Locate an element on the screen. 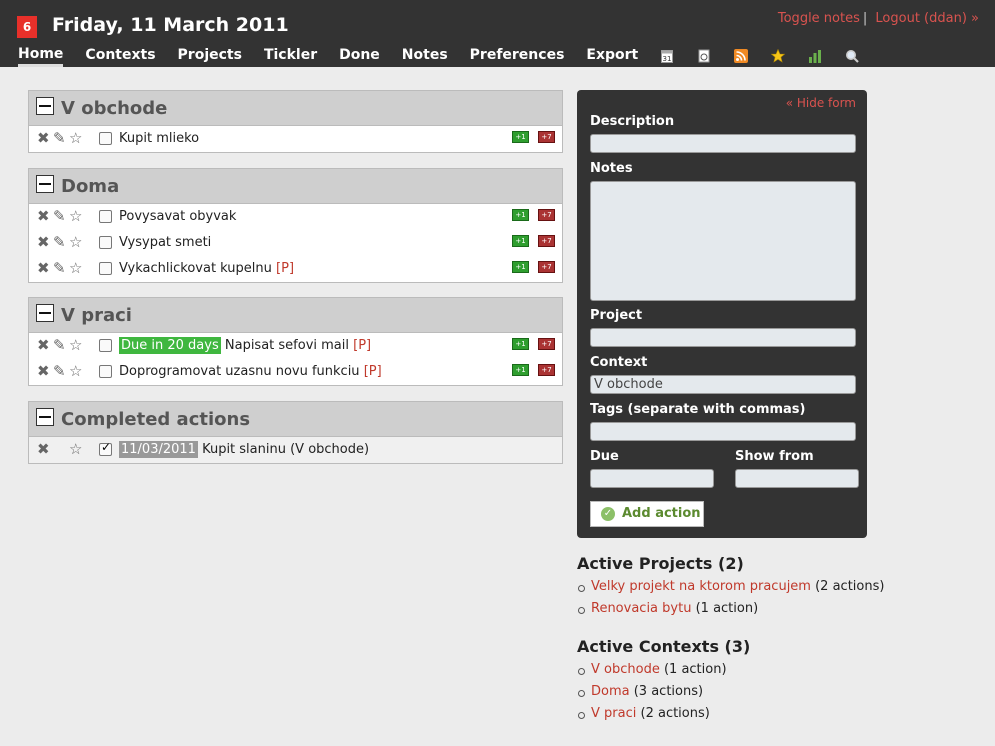 The image size is (995, 746). context-v-obchode: V obchode ✖ ✎ ☆ Kupit mlieko +1 +7 is located at coordinates (295, 121).